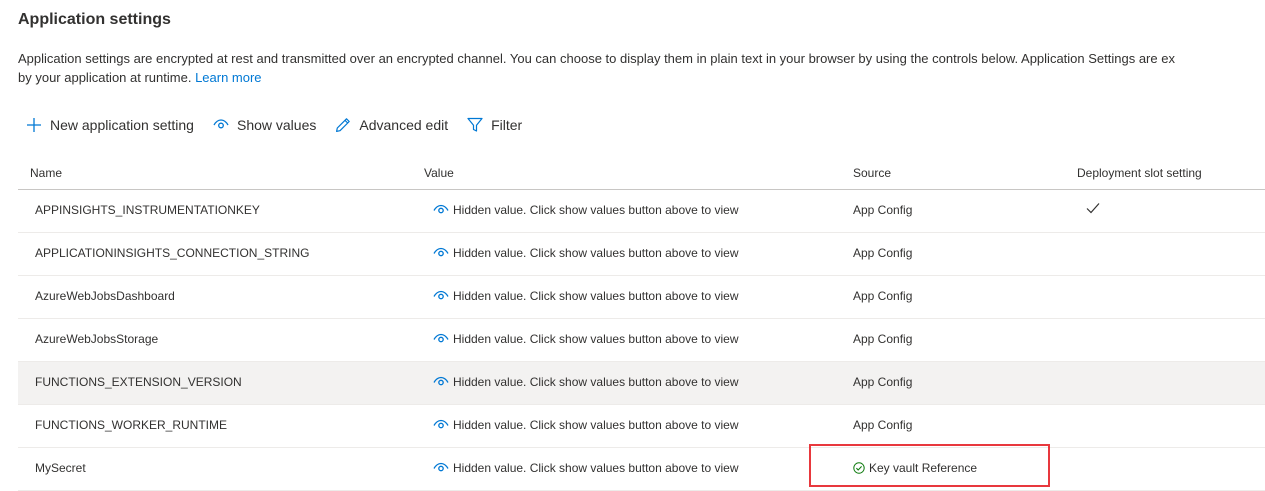 Image resolution: width=1265 pixels, height=491 pixels. I want to click on setting-name: AzureWebJobsStorage, so click(96, 339).